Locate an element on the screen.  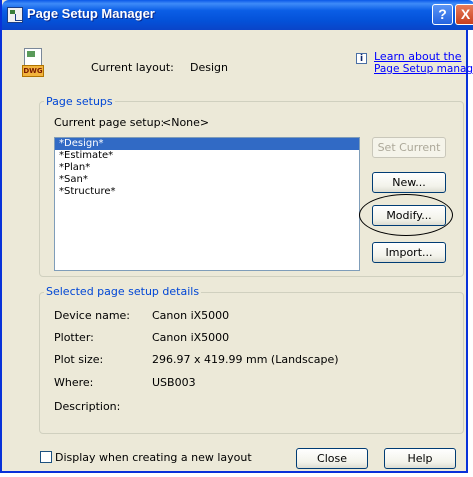
display-on-new-layout-checkbox is located at coordinates (46, 457).